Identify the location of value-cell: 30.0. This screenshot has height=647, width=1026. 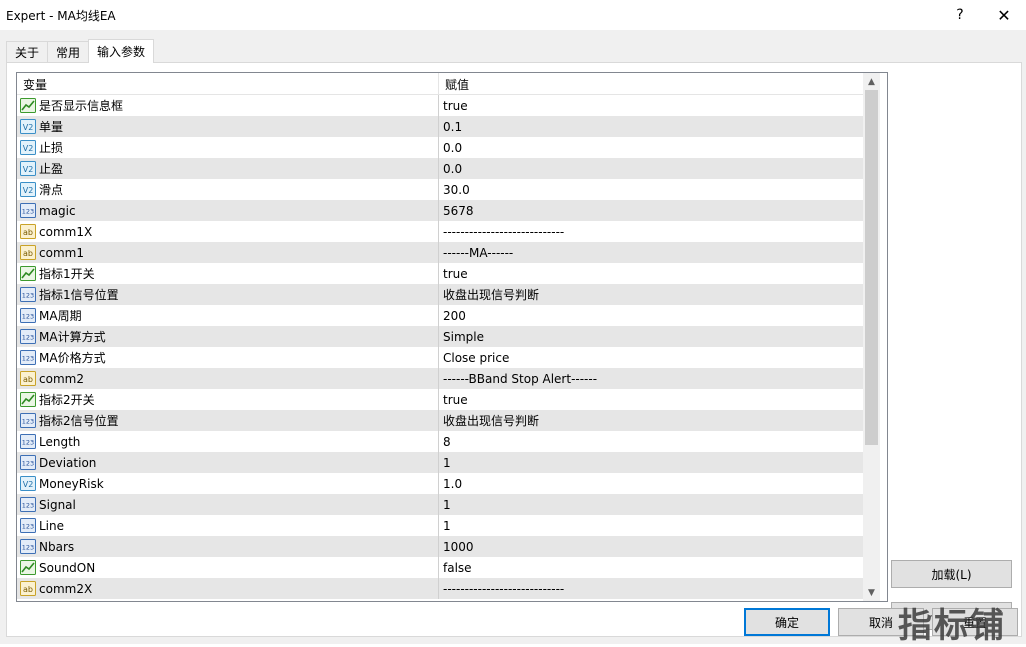
(651, 189).